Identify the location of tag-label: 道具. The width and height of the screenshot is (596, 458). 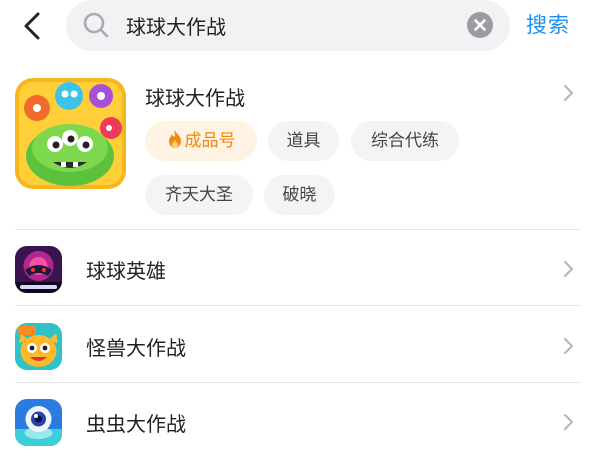
(303, 141).